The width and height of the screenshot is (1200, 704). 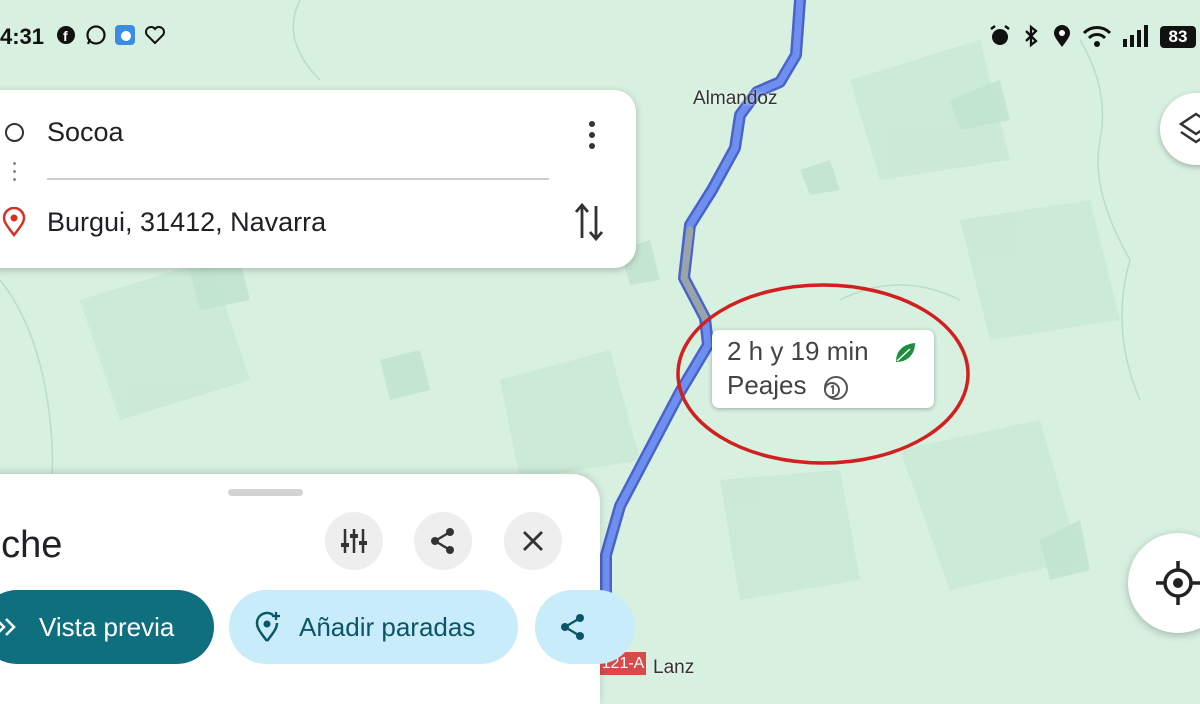 I want to click on facebook-icon: f, so click(x=66, y=35).